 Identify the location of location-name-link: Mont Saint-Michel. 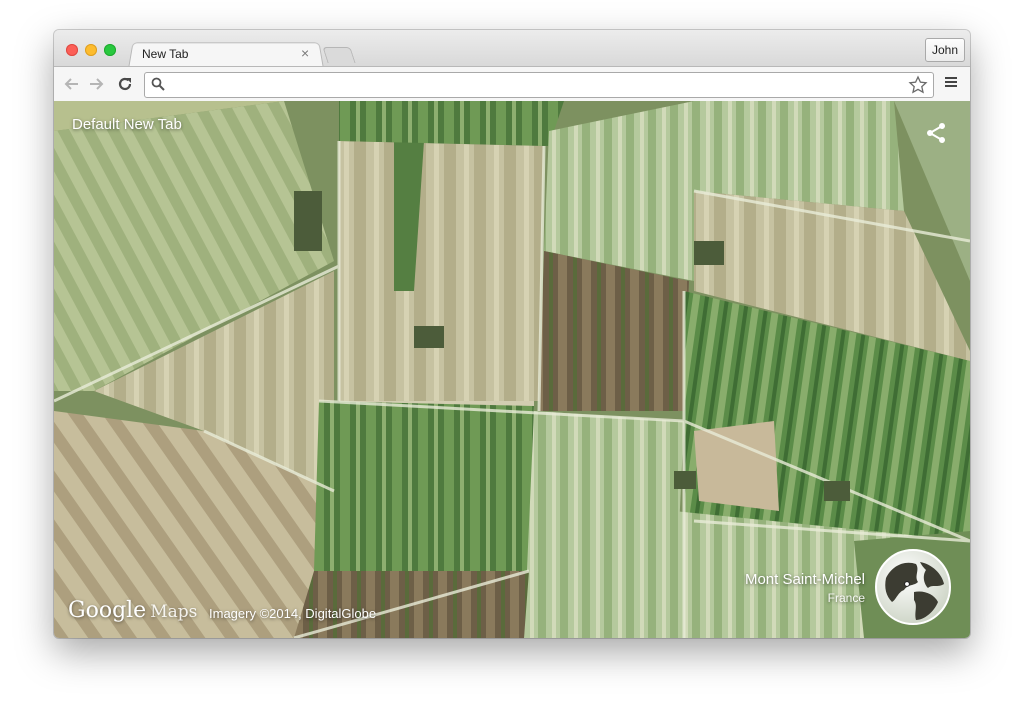
(759, 579).